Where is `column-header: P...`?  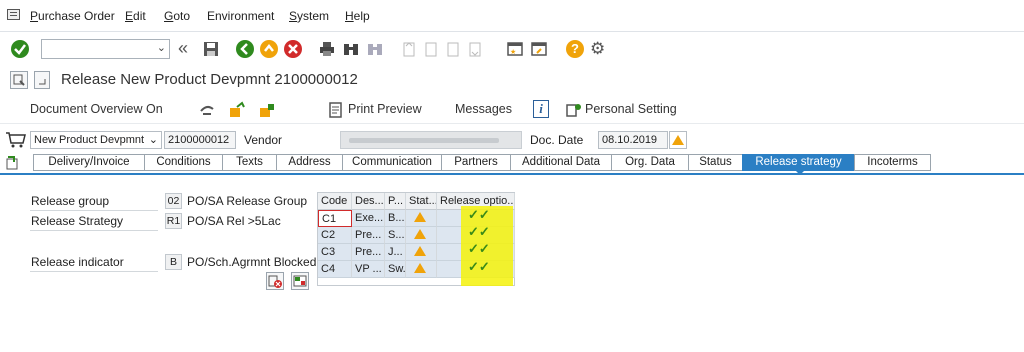 column-header: P... is located at coordinates (395, 201).